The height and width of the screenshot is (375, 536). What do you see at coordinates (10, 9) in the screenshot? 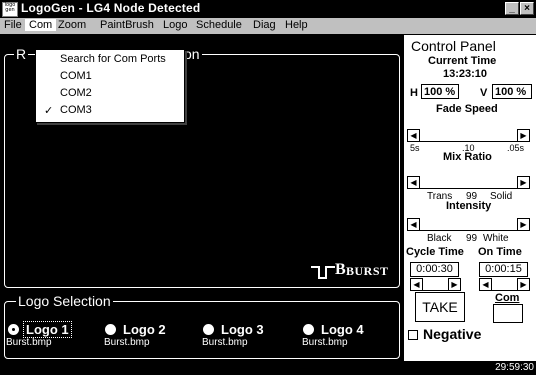
I see `app-icon: logo gen` at bounding box center [10, 9].